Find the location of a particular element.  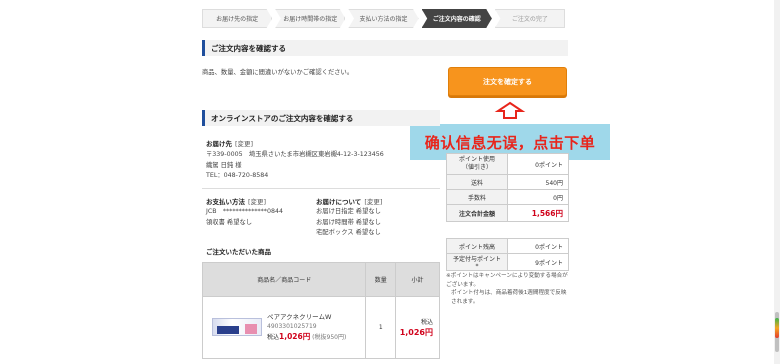

step-delivery-address: お届け先の指定 is located at coordinates (237, 18).